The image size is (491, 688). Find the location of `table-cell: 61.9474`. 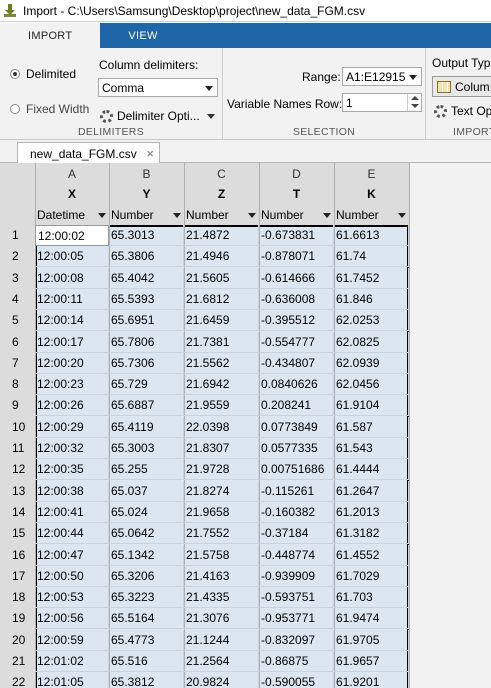

table-cell: 61.9474 is located at coordinates (371, 619).